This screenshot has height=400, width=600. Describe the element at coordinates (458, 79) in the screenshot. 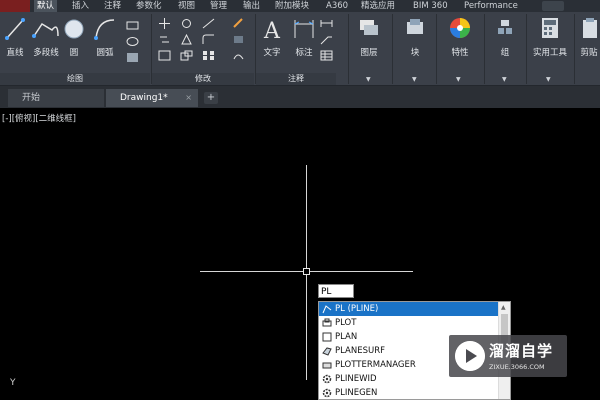

I see `properties-dropdown-icon: ▼` at that location.